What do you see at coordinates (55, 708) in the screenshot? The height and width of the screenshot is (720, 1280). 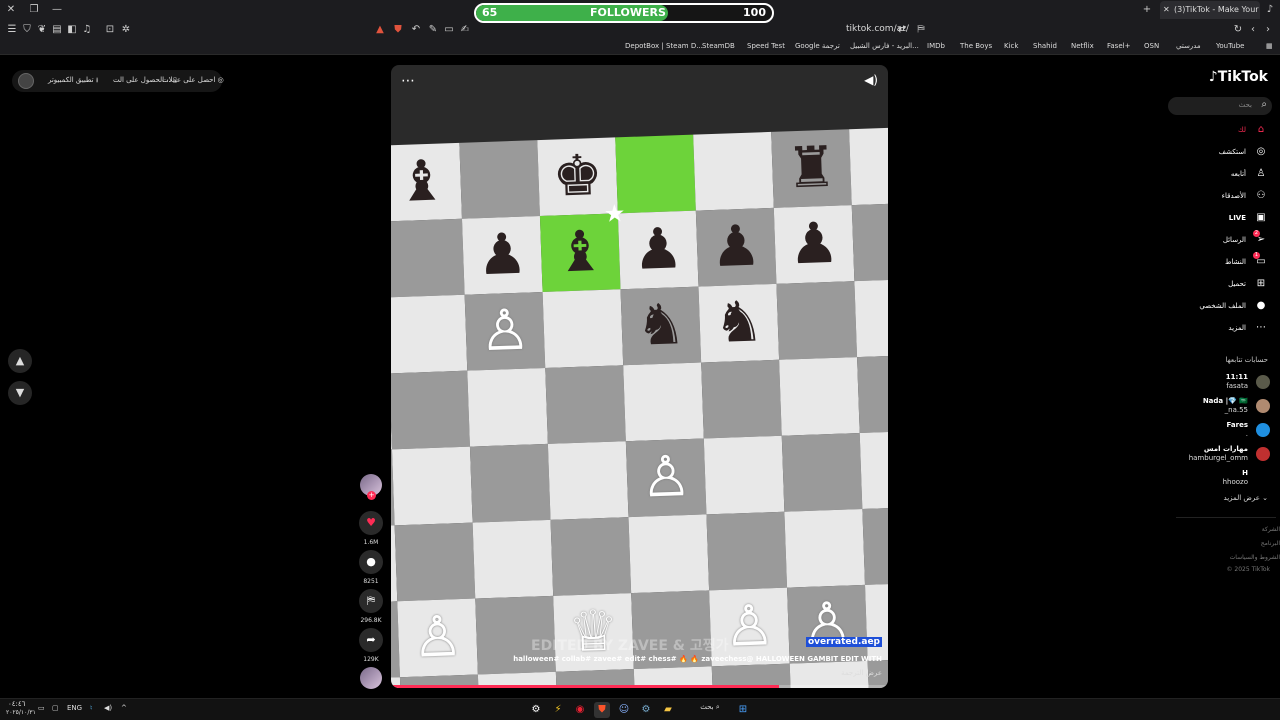 I see `display-icon: ▢` at bounding box center [55, 708].